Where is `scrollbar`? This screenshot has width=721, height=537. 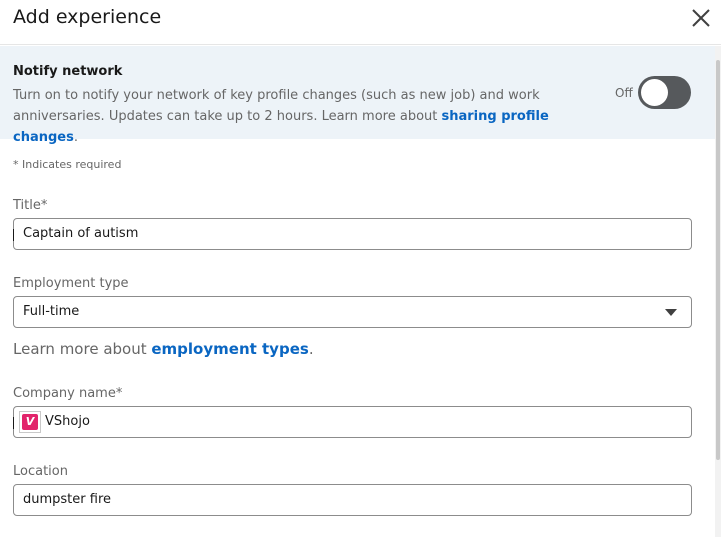 scrollbar is located at coordinates (718, 291).